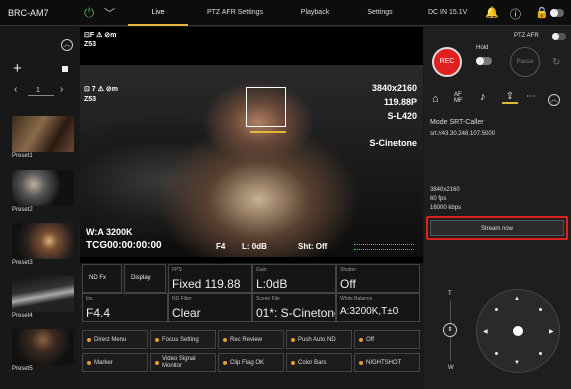  I want to click on off-button: Off, so click(387, 339).